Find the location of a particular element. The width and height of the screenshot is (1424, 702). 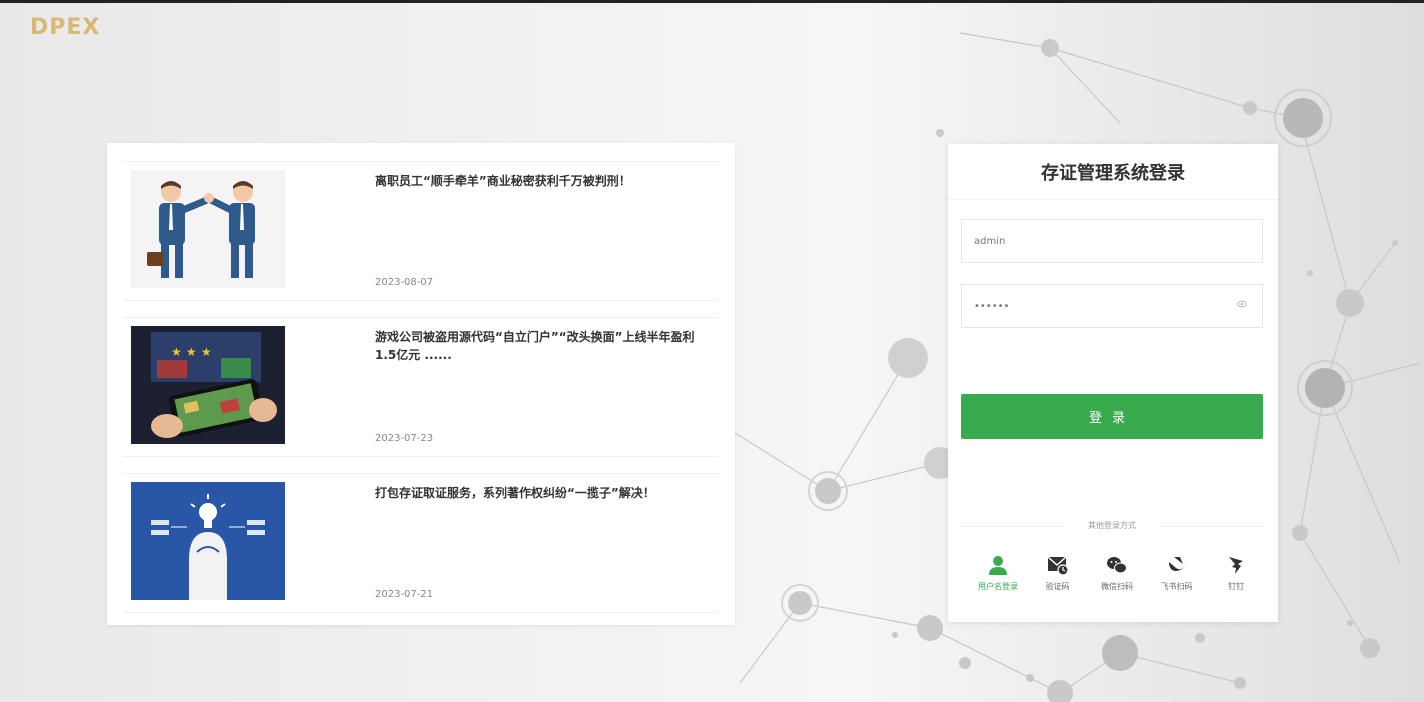

method-username-login: 用户名登录 is located at coordinates (998, 573).